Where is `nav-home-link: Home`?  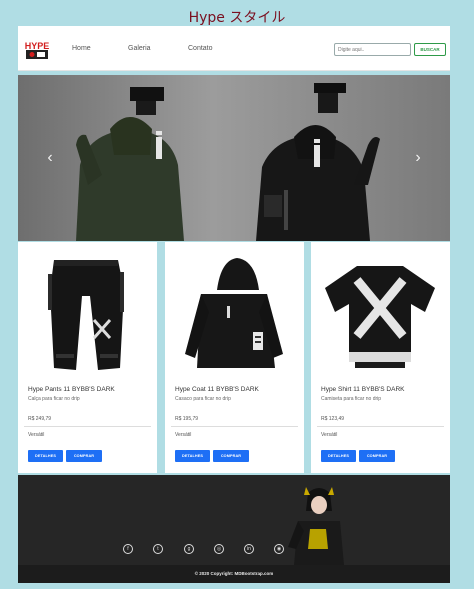 nav-home-link: Home is located at coordinates (81, 48).